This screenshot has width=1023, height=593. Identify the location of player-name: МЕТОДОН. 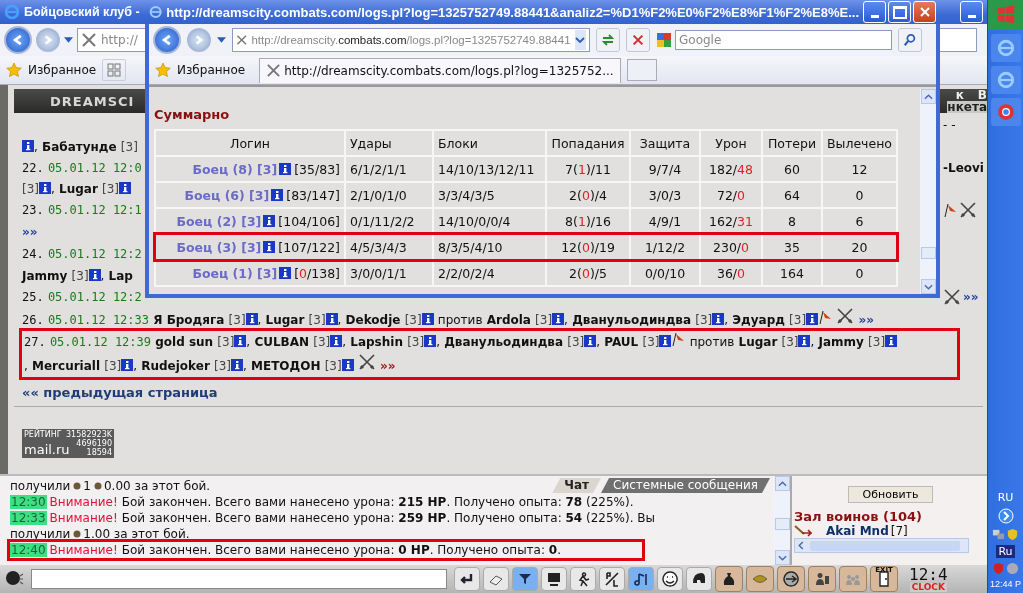
(286, 366).